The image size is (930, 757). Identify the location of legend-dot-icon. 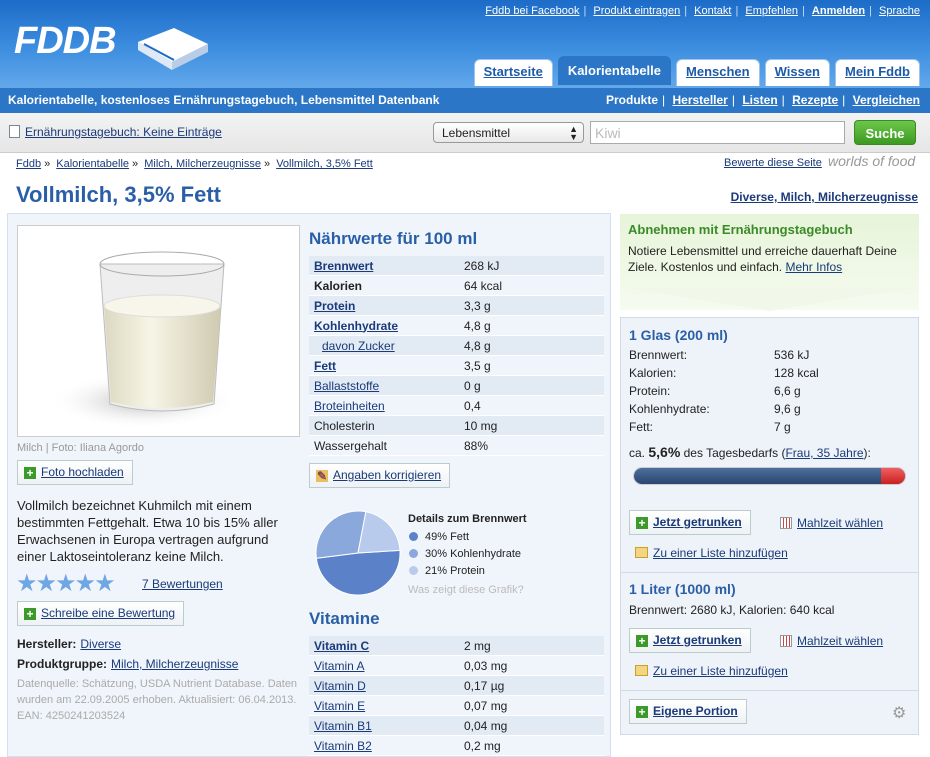
(413, 536).